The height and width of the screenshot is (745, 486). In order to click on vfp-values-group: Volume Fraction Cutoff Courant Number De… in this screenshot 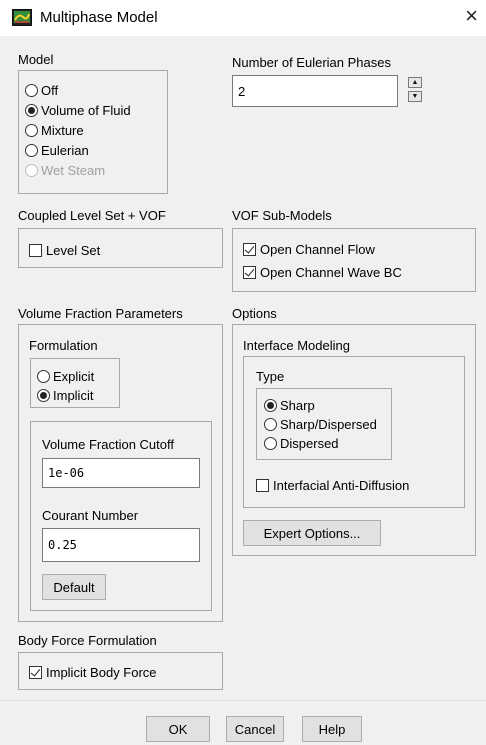, I will do `click(121, 516)`.